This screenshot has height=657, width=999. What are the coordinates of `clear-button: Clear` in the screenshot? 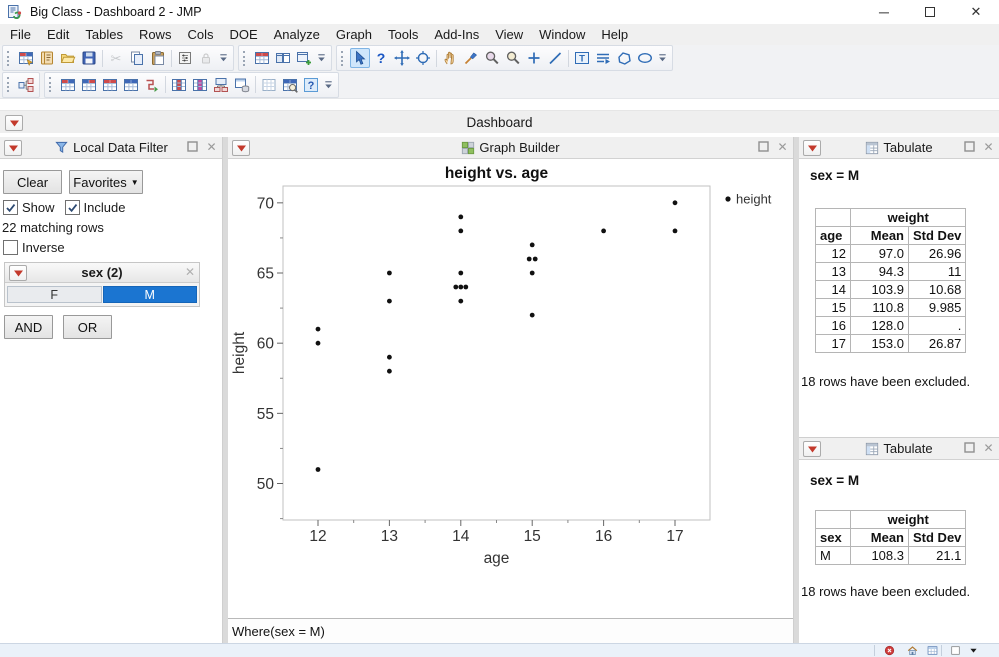 It's located at (32, 182).